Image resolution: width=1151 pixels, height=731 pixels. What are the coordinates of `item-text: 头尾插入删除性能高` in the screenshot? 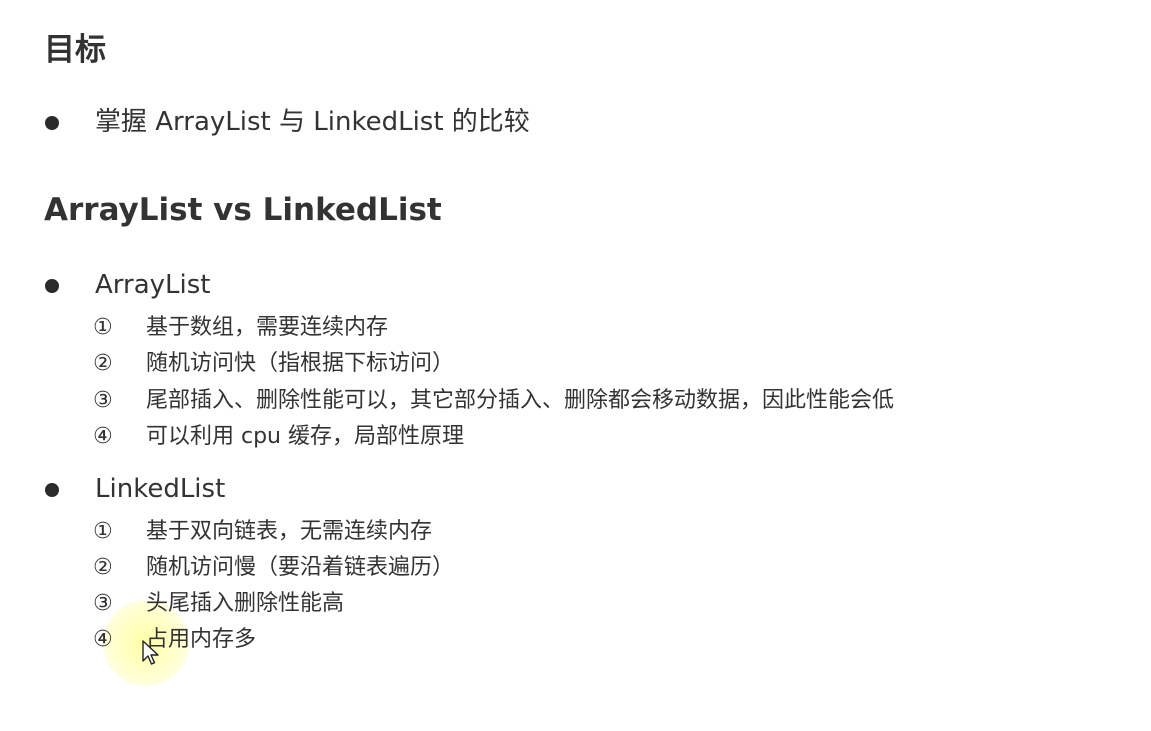 It's located at (245, 603).